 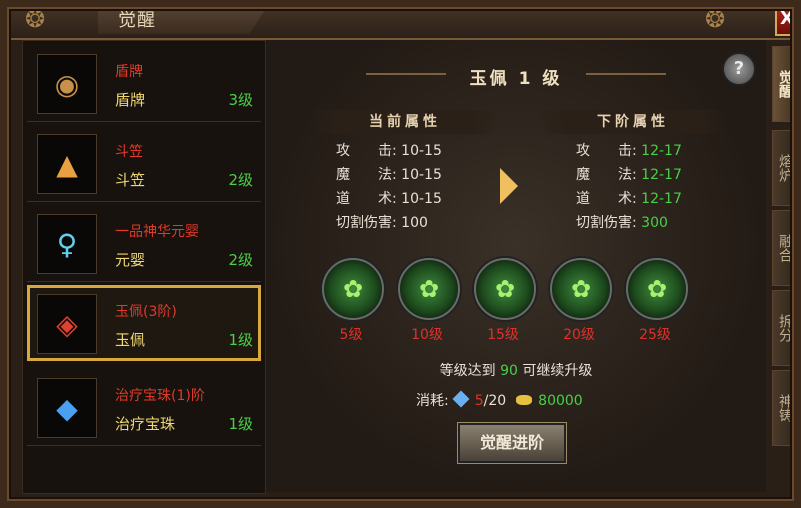 What do you see at coordinates (739, 69) in the screenshot?
I see `help-button: ?` at bounding box center [739, 69].